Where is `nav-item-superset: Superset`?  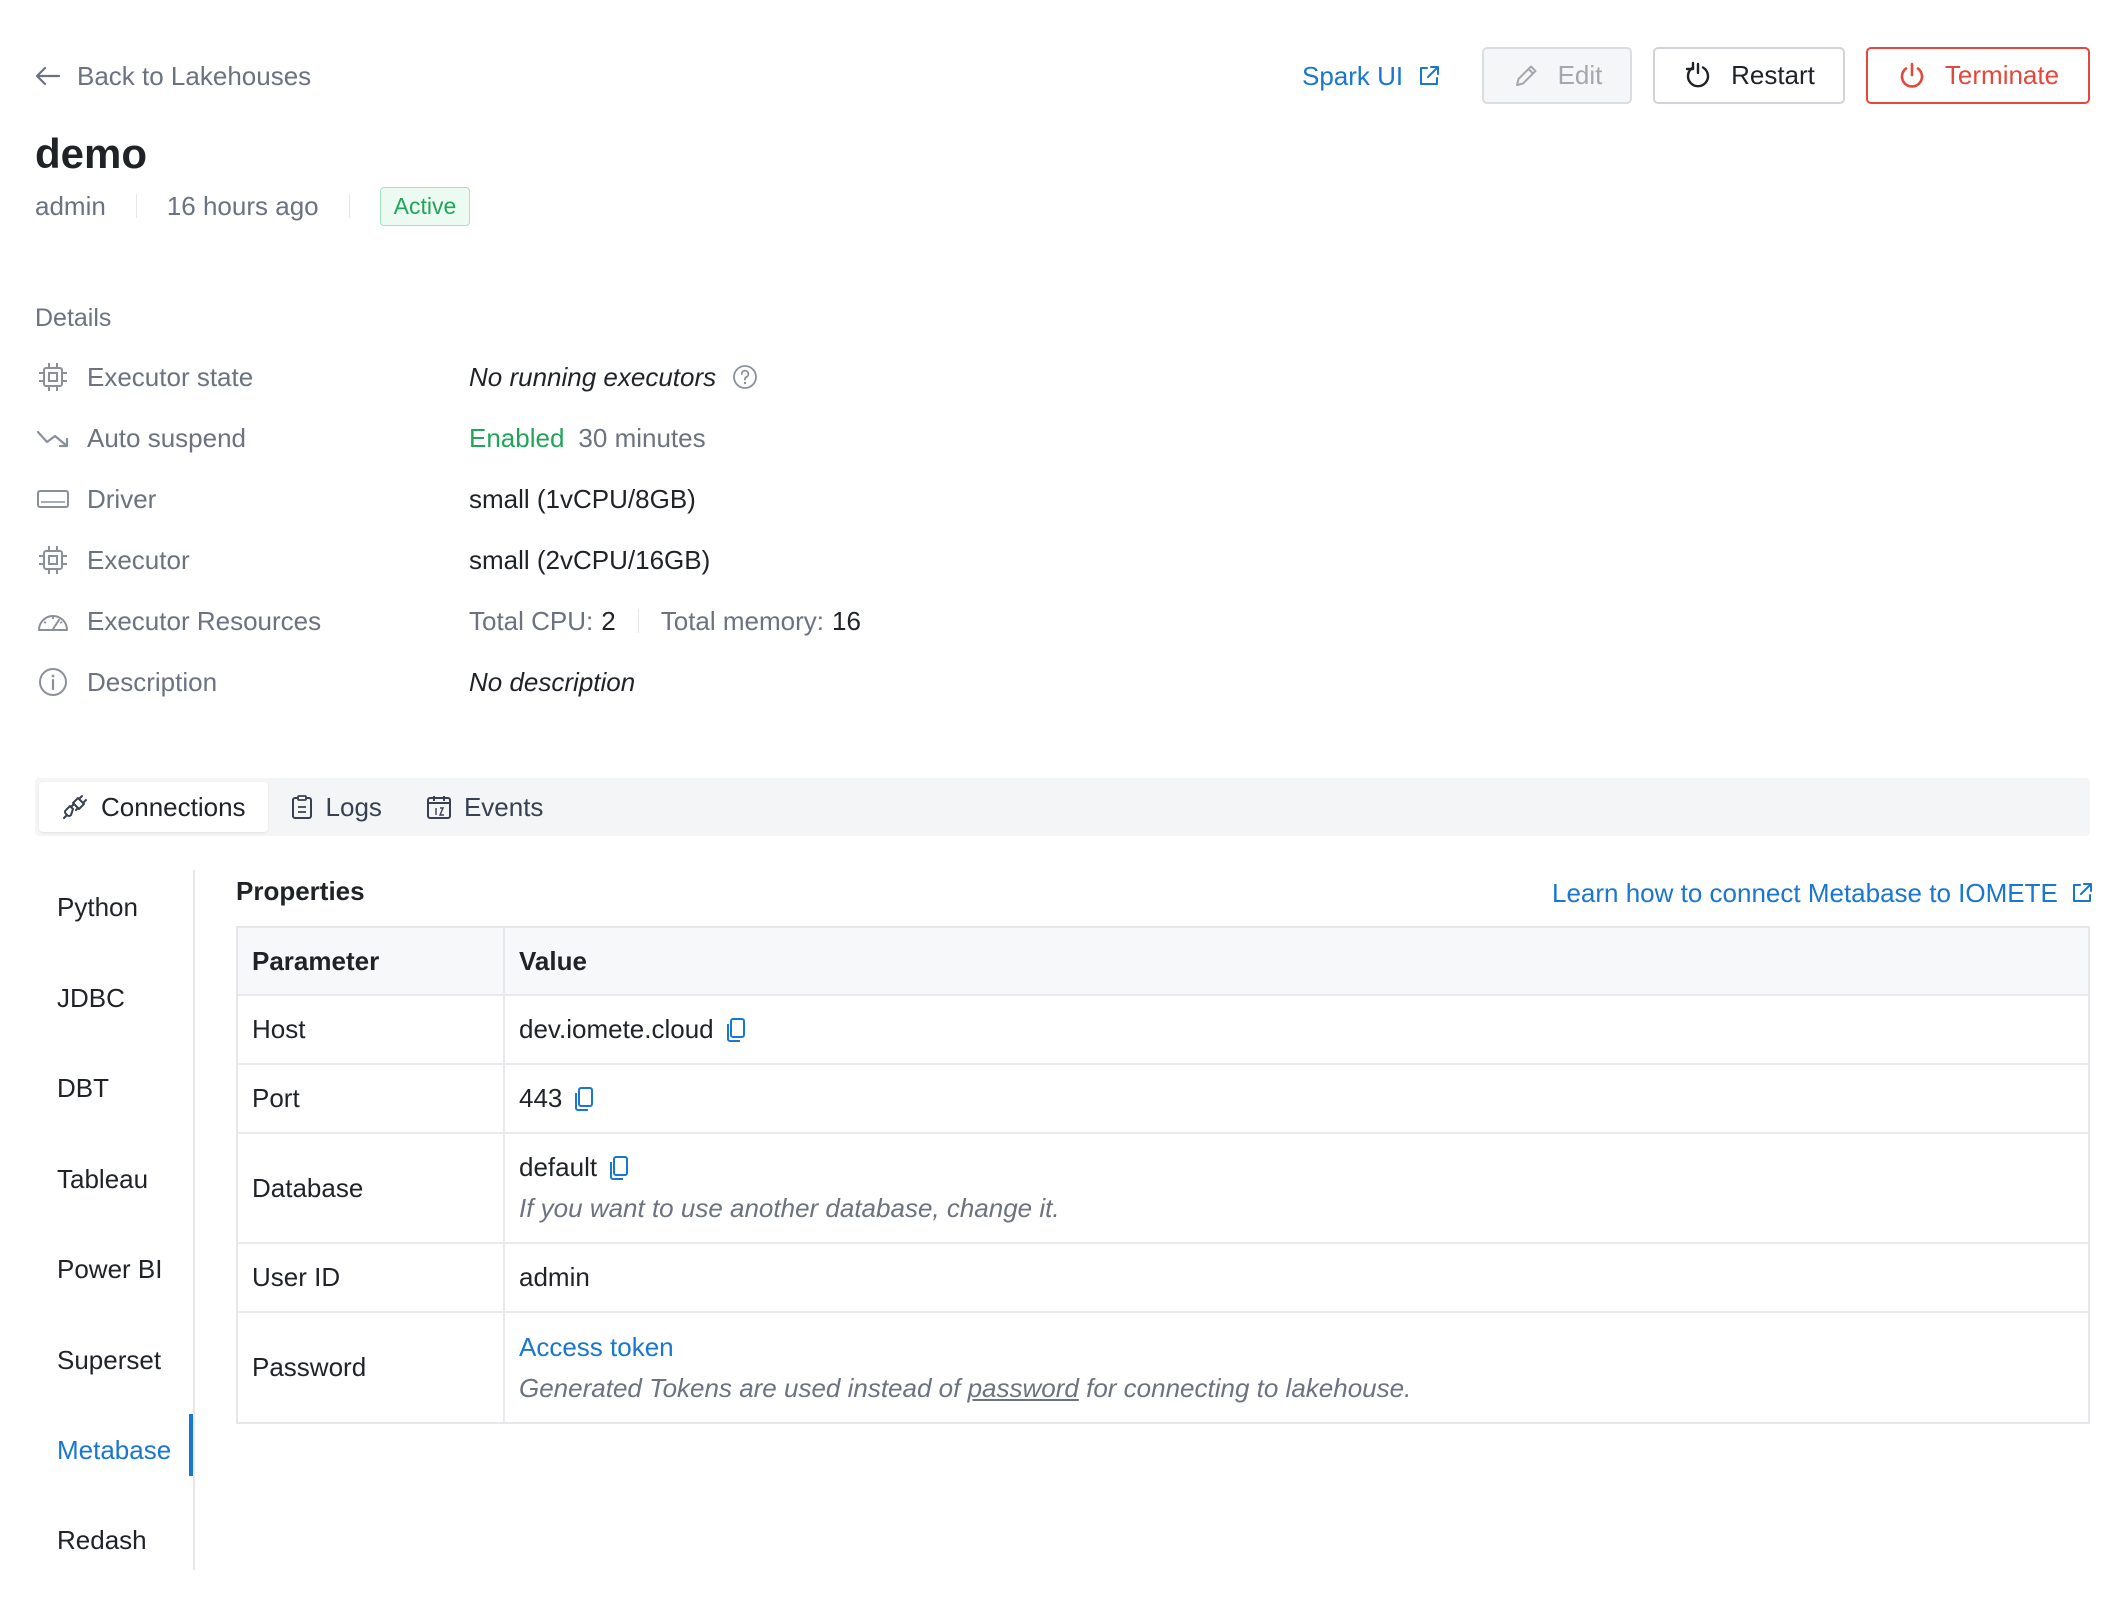
nav-item-superset: Superset is located at coordinates (109, 1360).